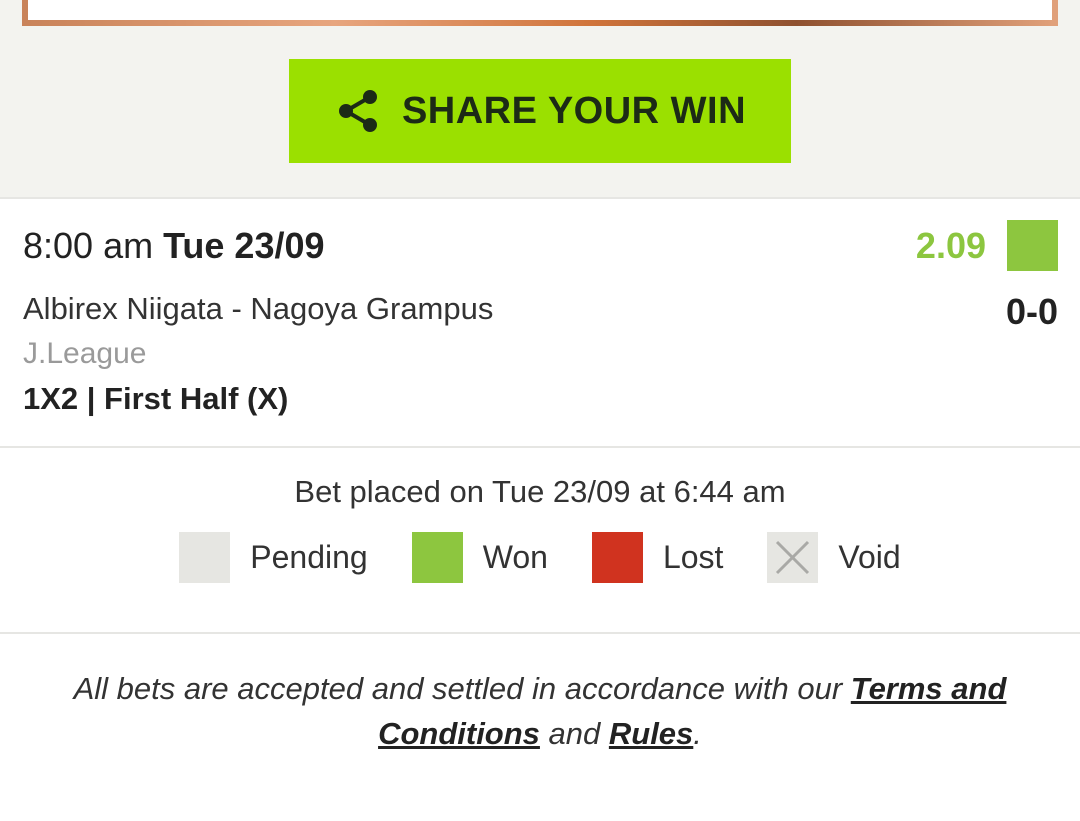 Image resolution: width=1080 pixels, height=821 pixels. Describe the element at coordinates (869, 557) in the screenshot. I see `legend-label: Void` at that location.